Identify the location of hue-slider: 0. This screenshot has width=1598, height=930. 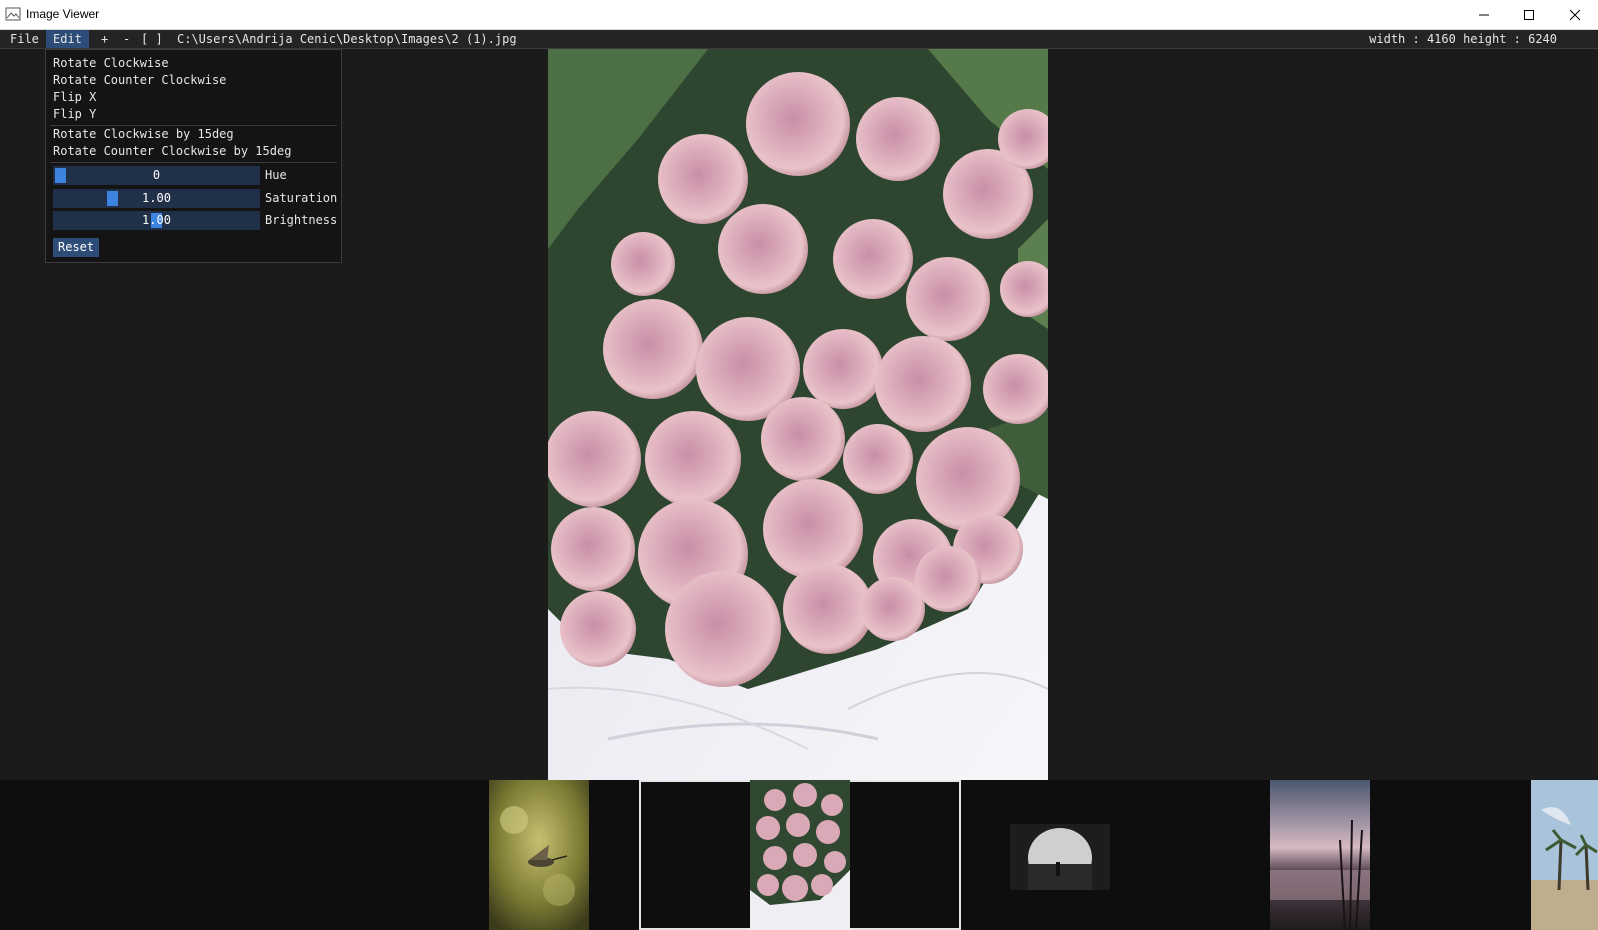
(156, 175).